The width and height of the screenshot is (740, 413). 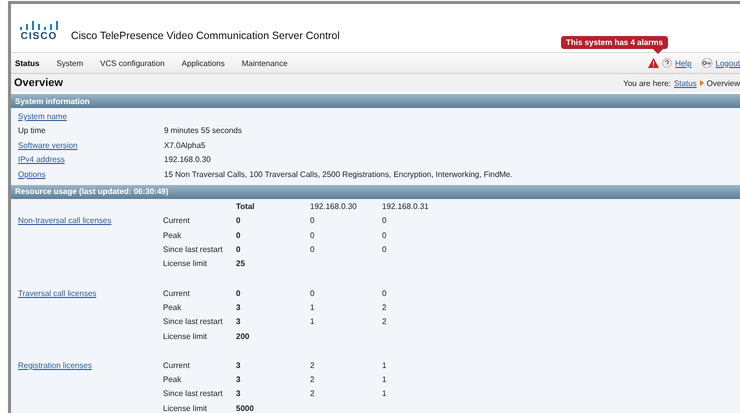 I want to click on nav-tab: Maintenance, so click(x=270, y=63).